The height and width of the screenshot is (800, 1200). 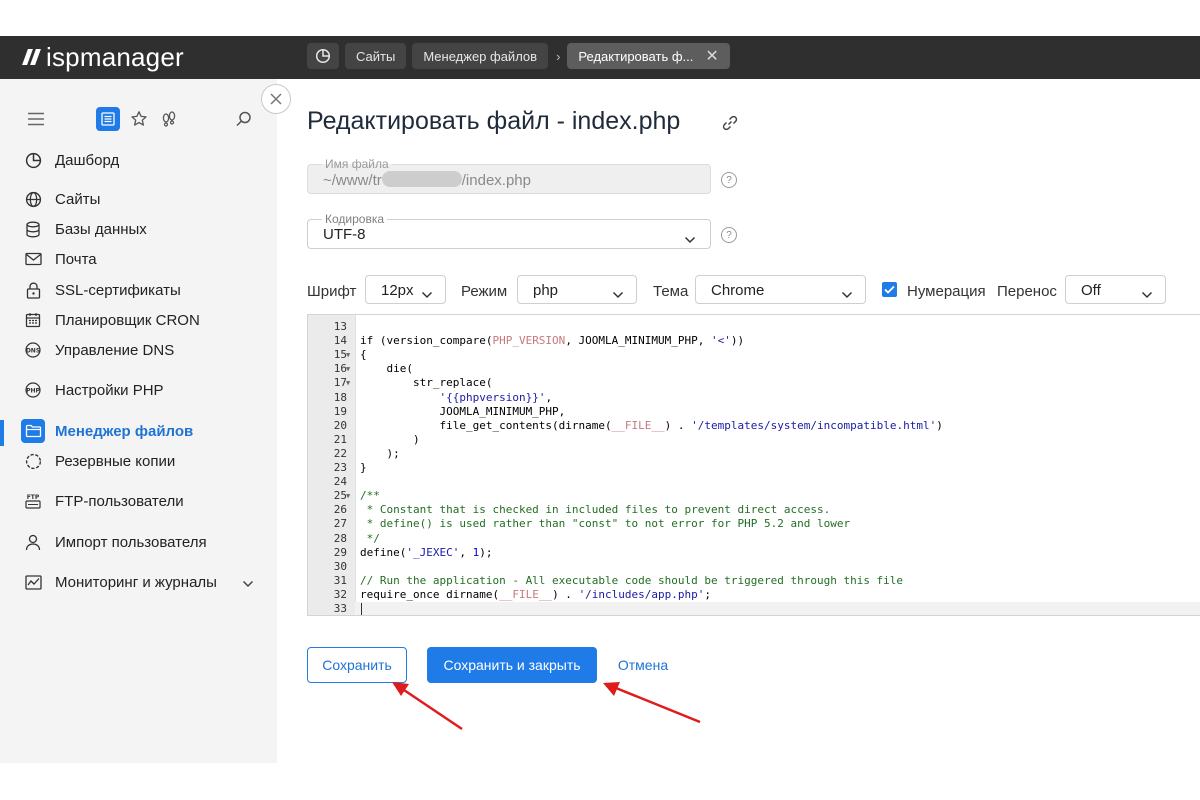 I want to click on annotation-arrow-save, so click(x=427, y=706).